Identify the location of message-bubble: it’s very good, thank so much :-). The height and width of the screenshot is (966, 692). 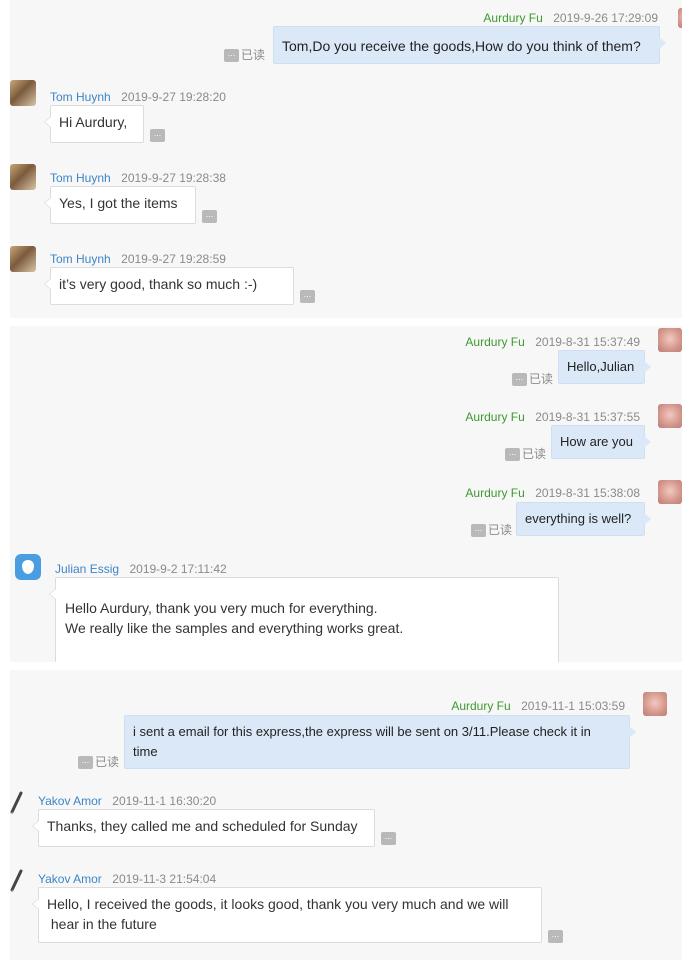
(169, 286).